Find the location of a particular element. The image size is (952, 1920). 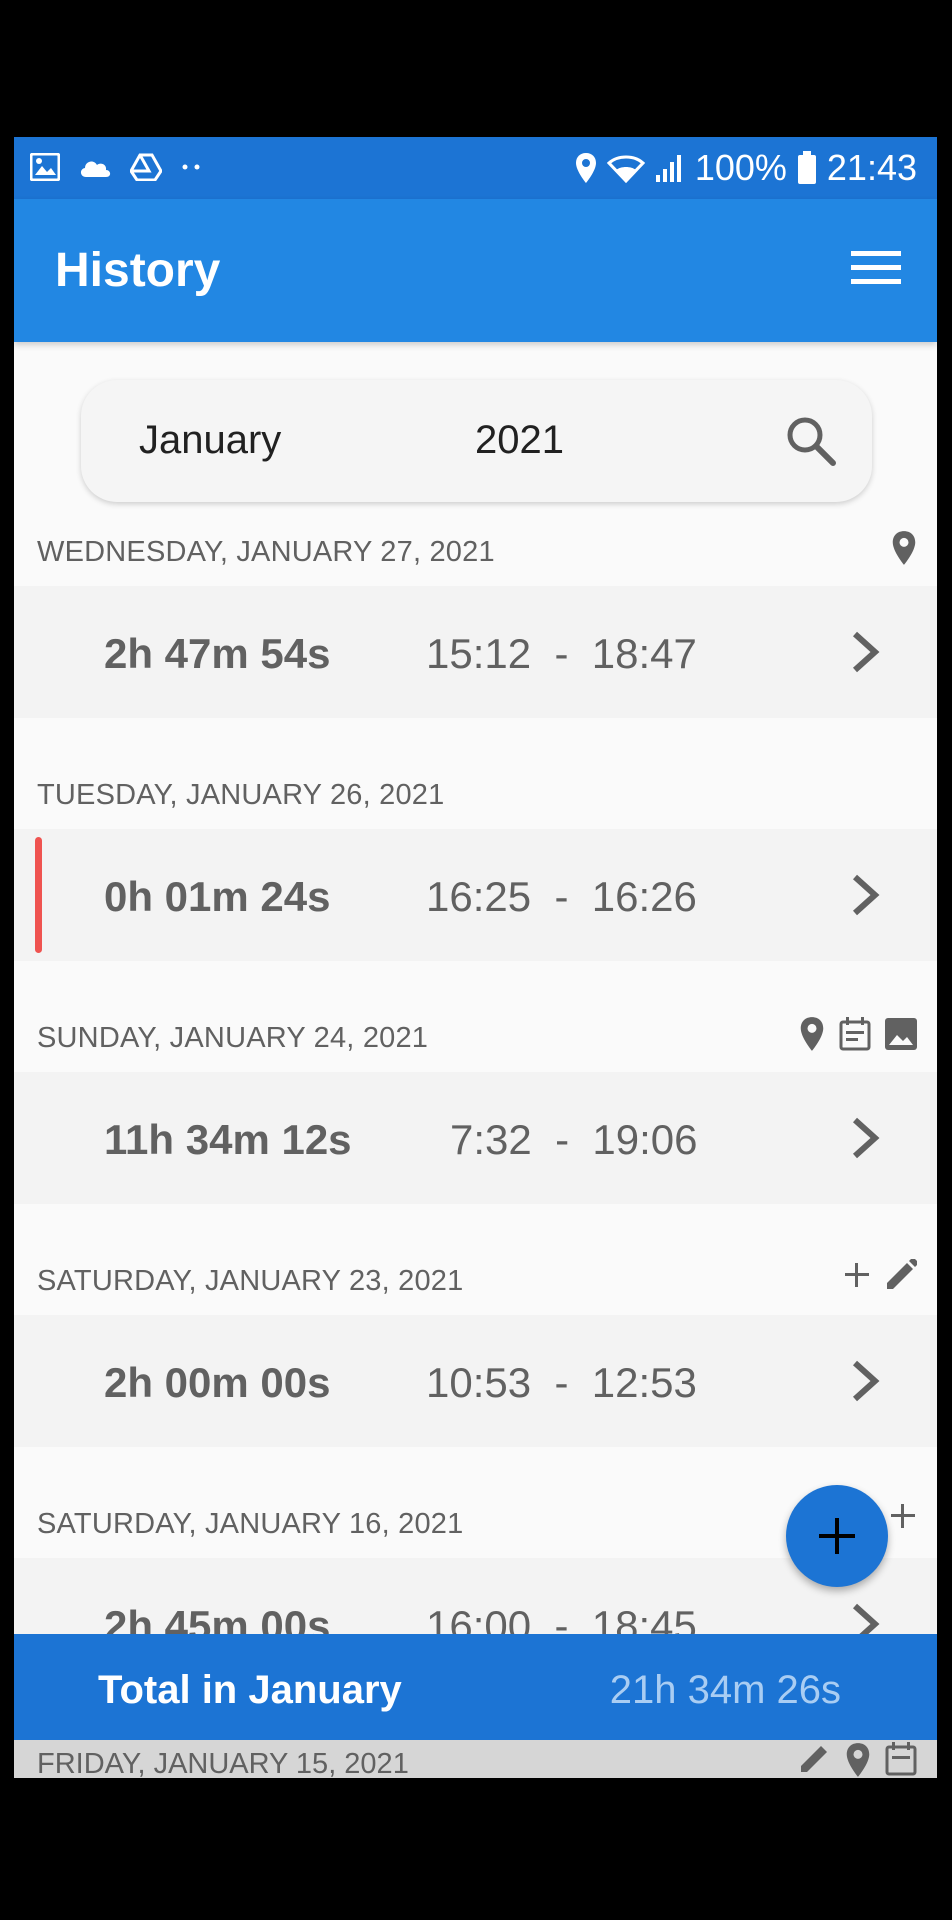

session-time-range: 15:12 - 18:47 is located at coordinates (561, 653).